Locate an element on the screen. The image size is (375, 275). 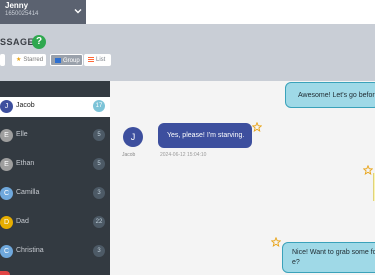
contact-item-ethan: E Ethan 5 is located at coordinates (55, 165).